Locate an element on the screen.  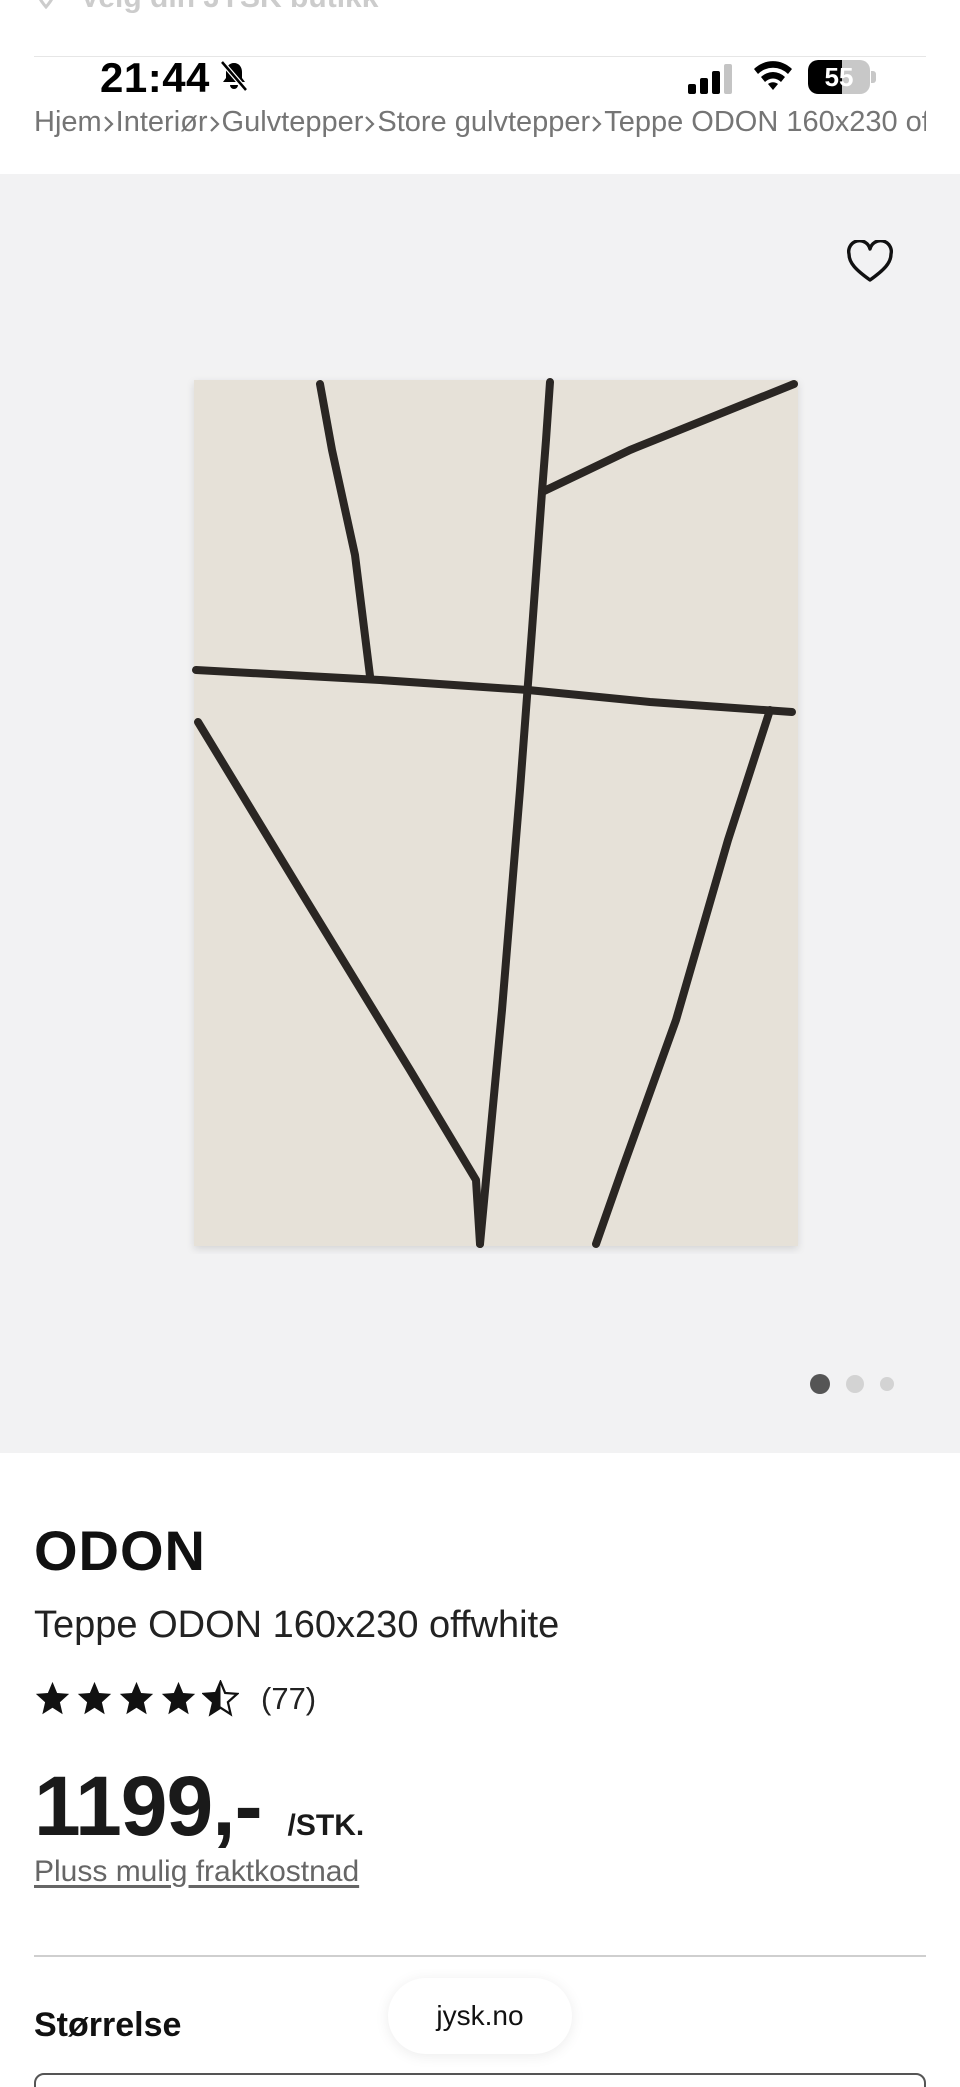
breadcrumb-rugs: Gulvtepper is located at coordinates (293, 122).